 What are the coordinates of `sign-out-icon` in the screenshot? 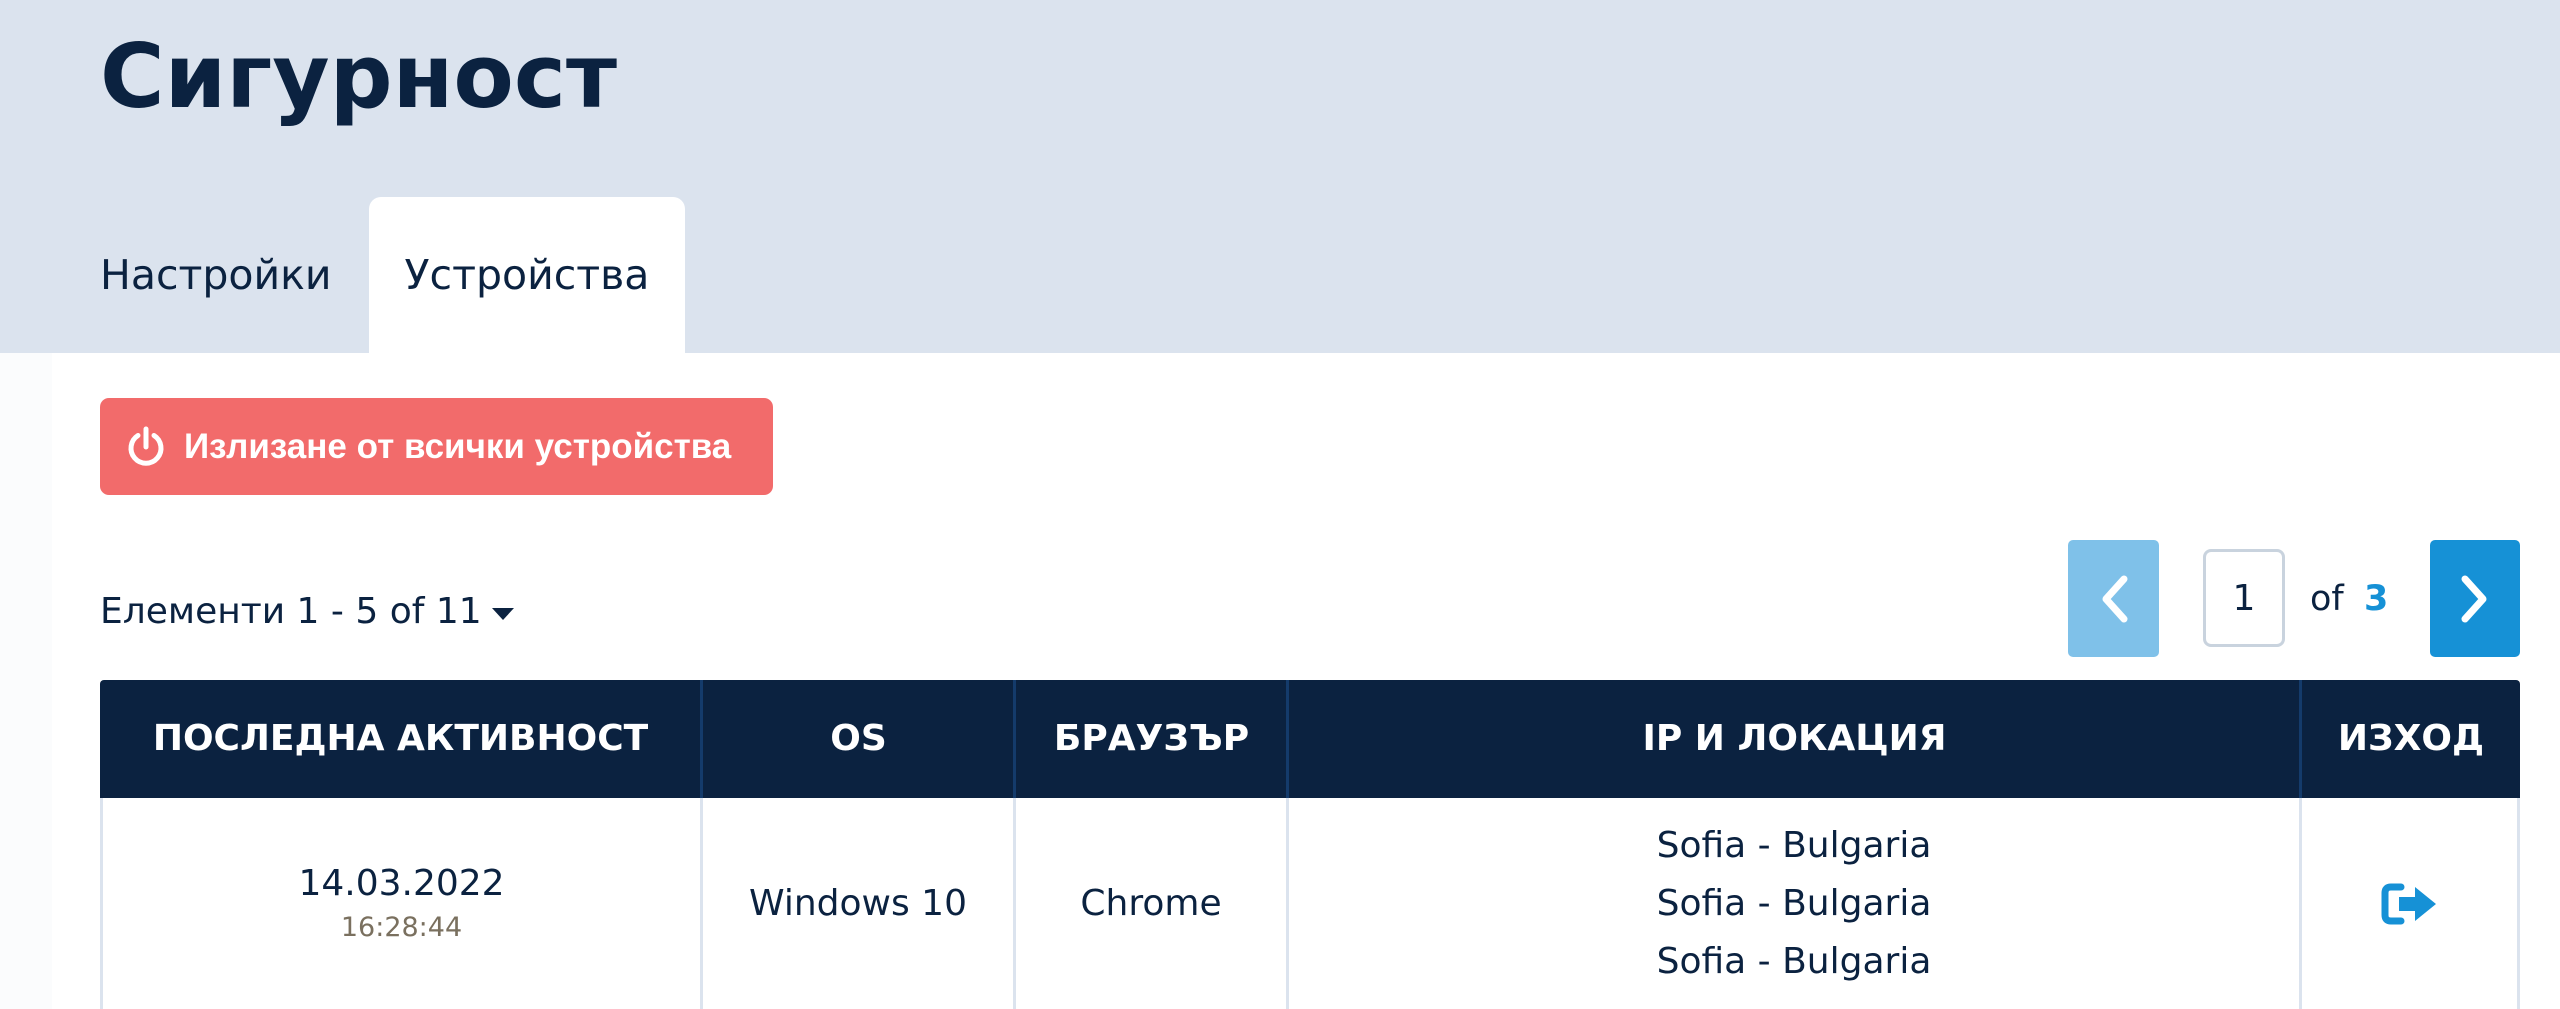 It's located at (2408, 903).